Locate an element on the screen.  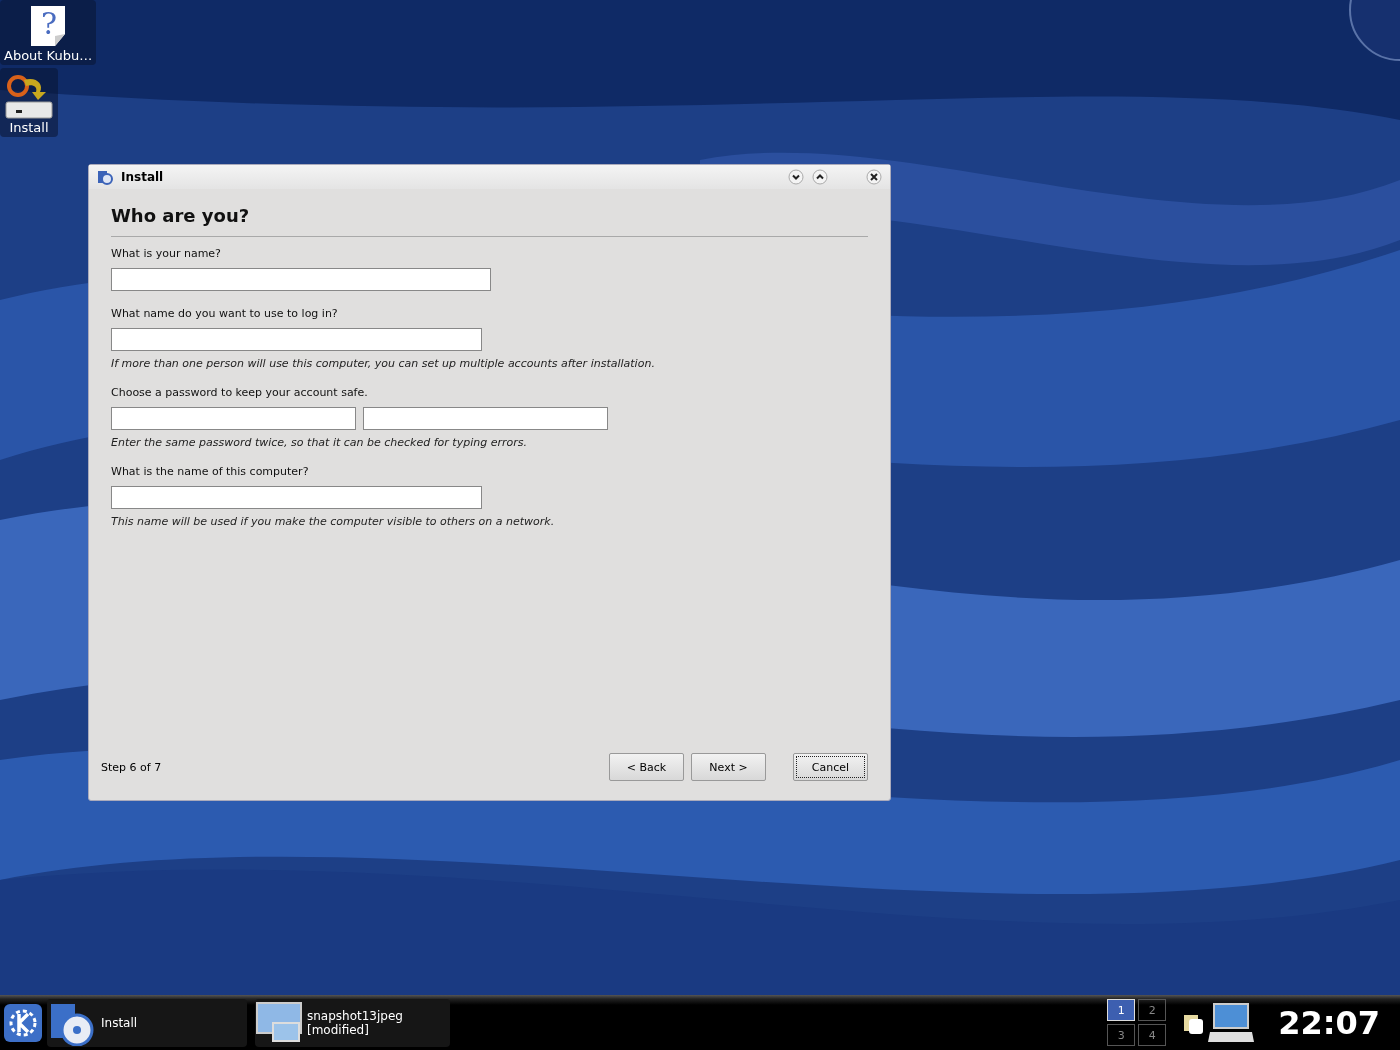
app-icon is located at coordinates (105, 177).